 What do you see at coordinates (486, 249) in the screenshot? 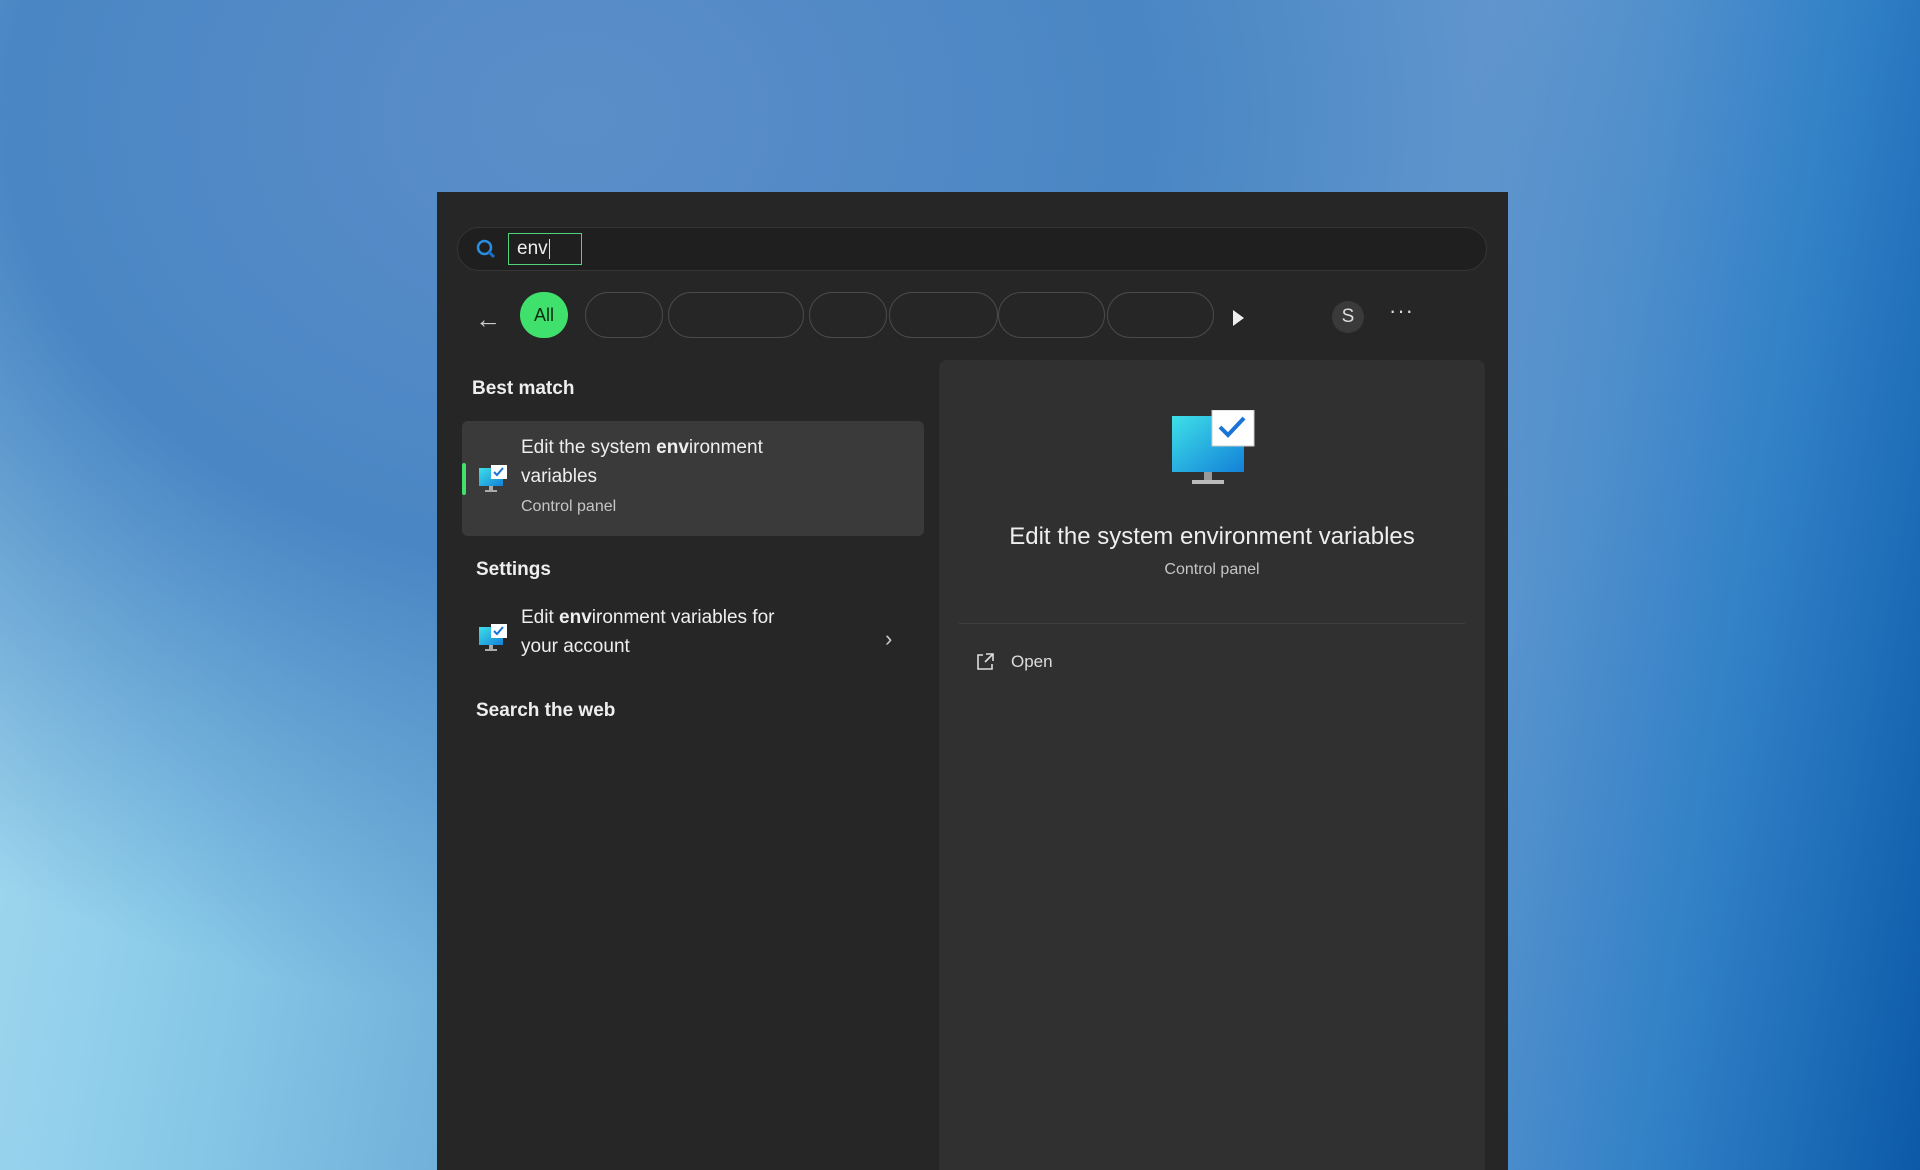
I see `search-icon` at bounding box center [486, 249].